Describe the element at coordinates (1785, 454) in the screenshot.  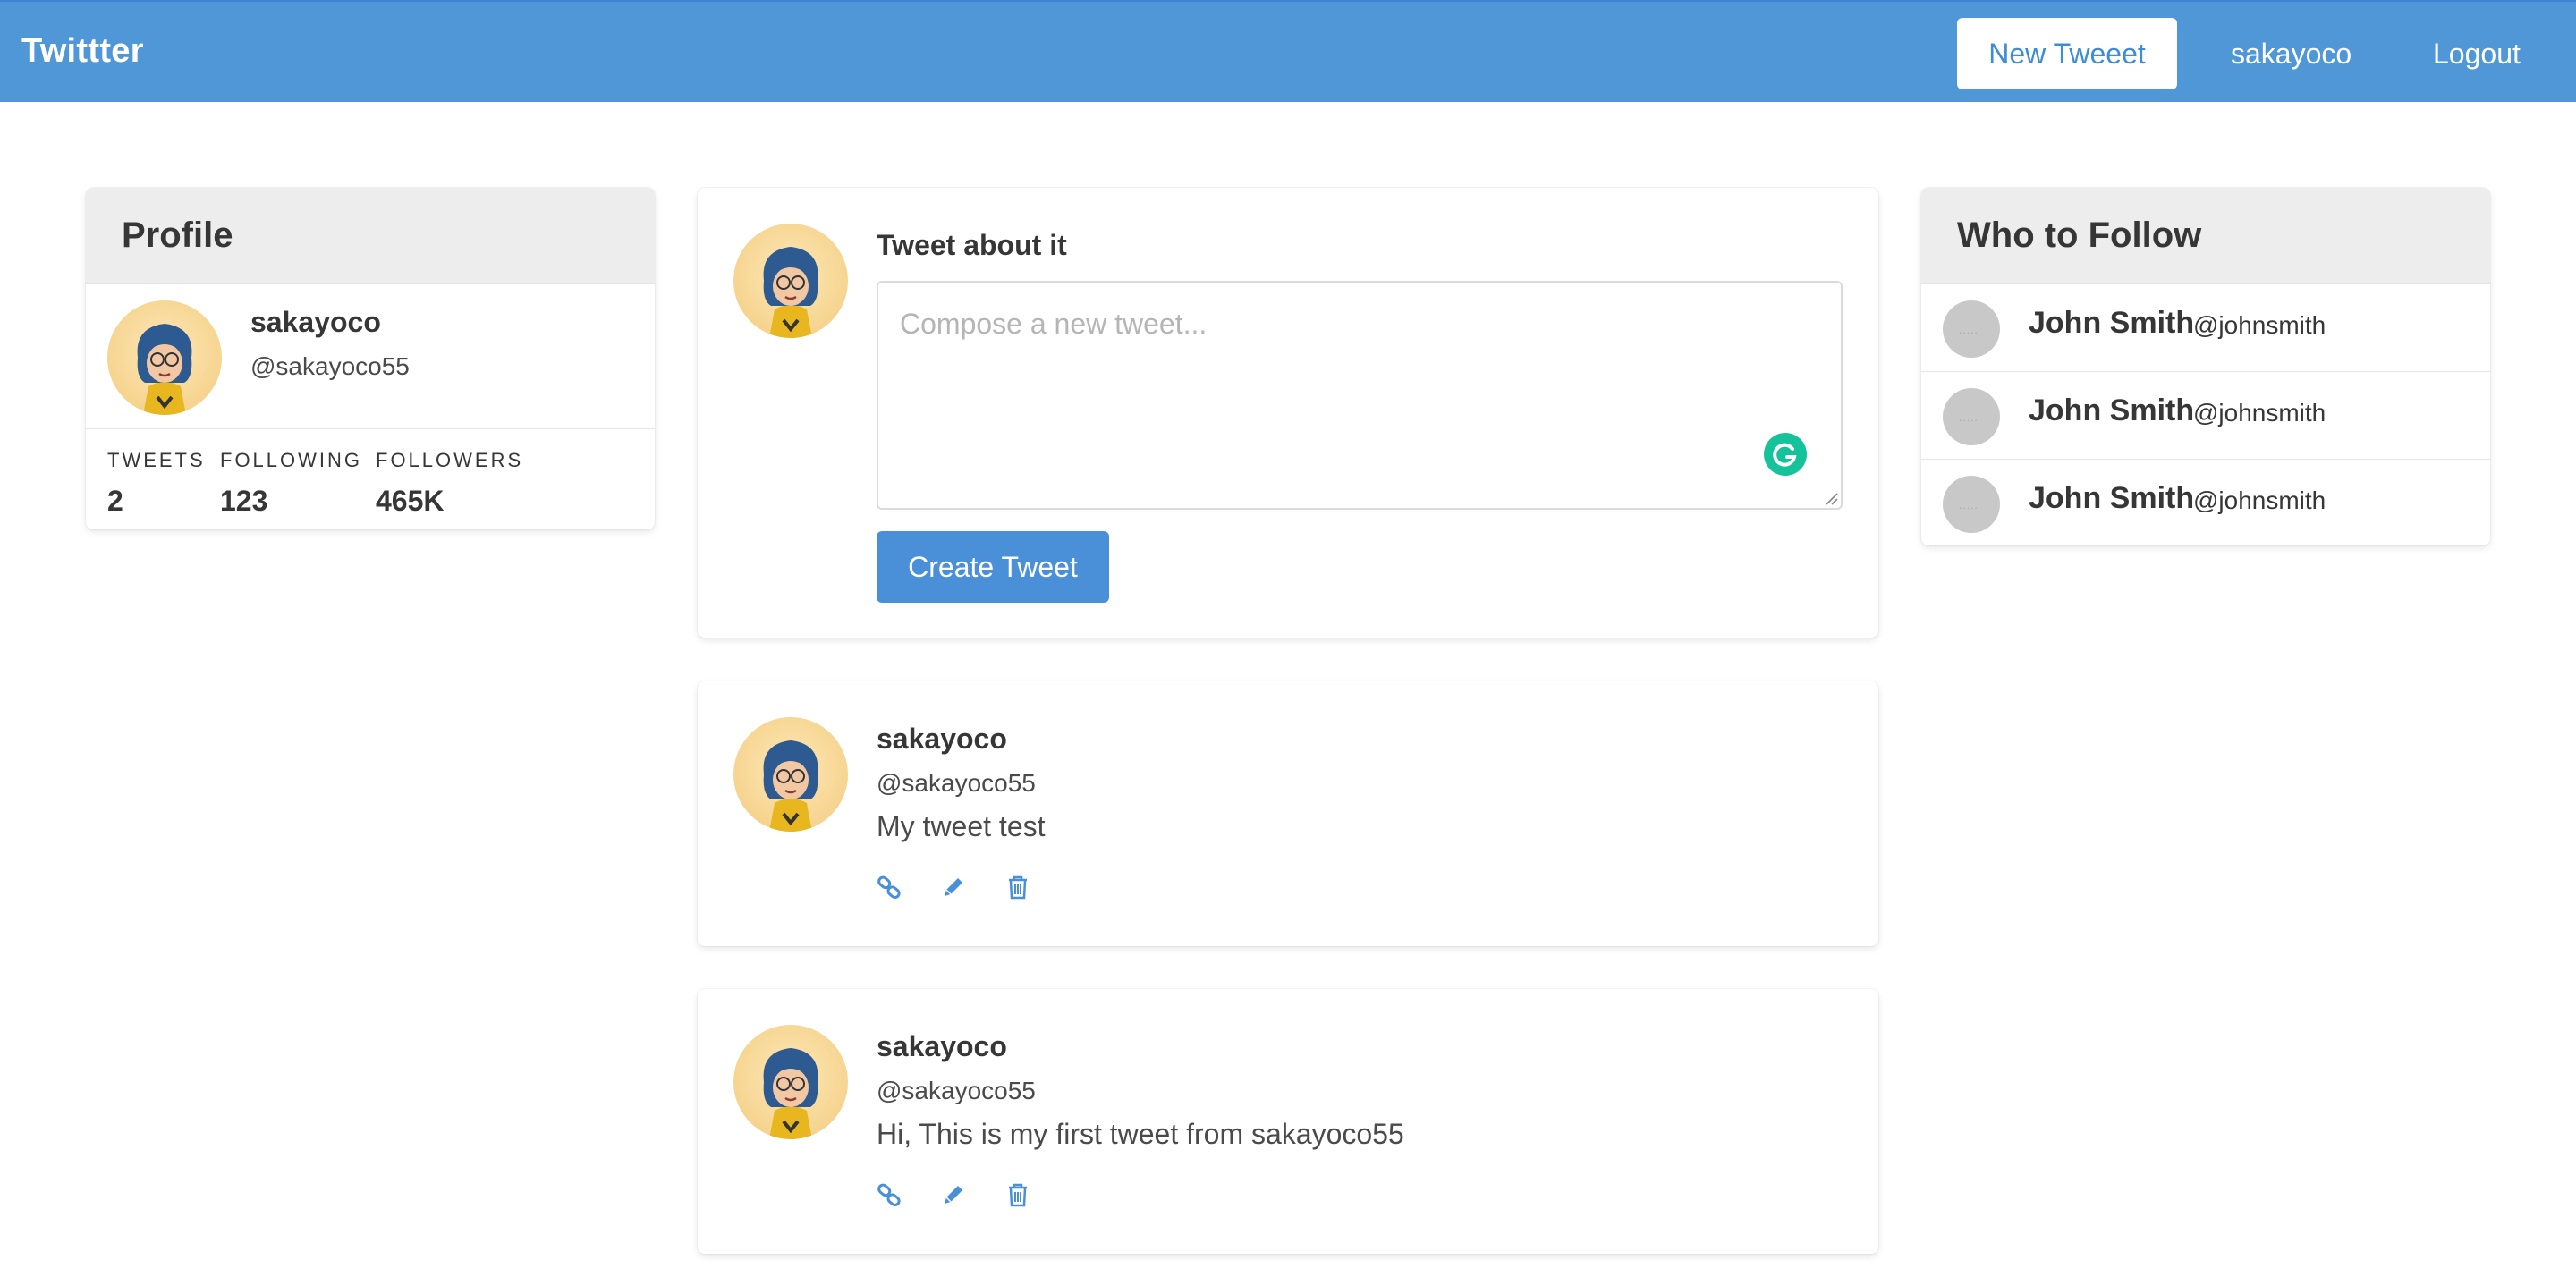
I see `grammarly-icon` at that location.